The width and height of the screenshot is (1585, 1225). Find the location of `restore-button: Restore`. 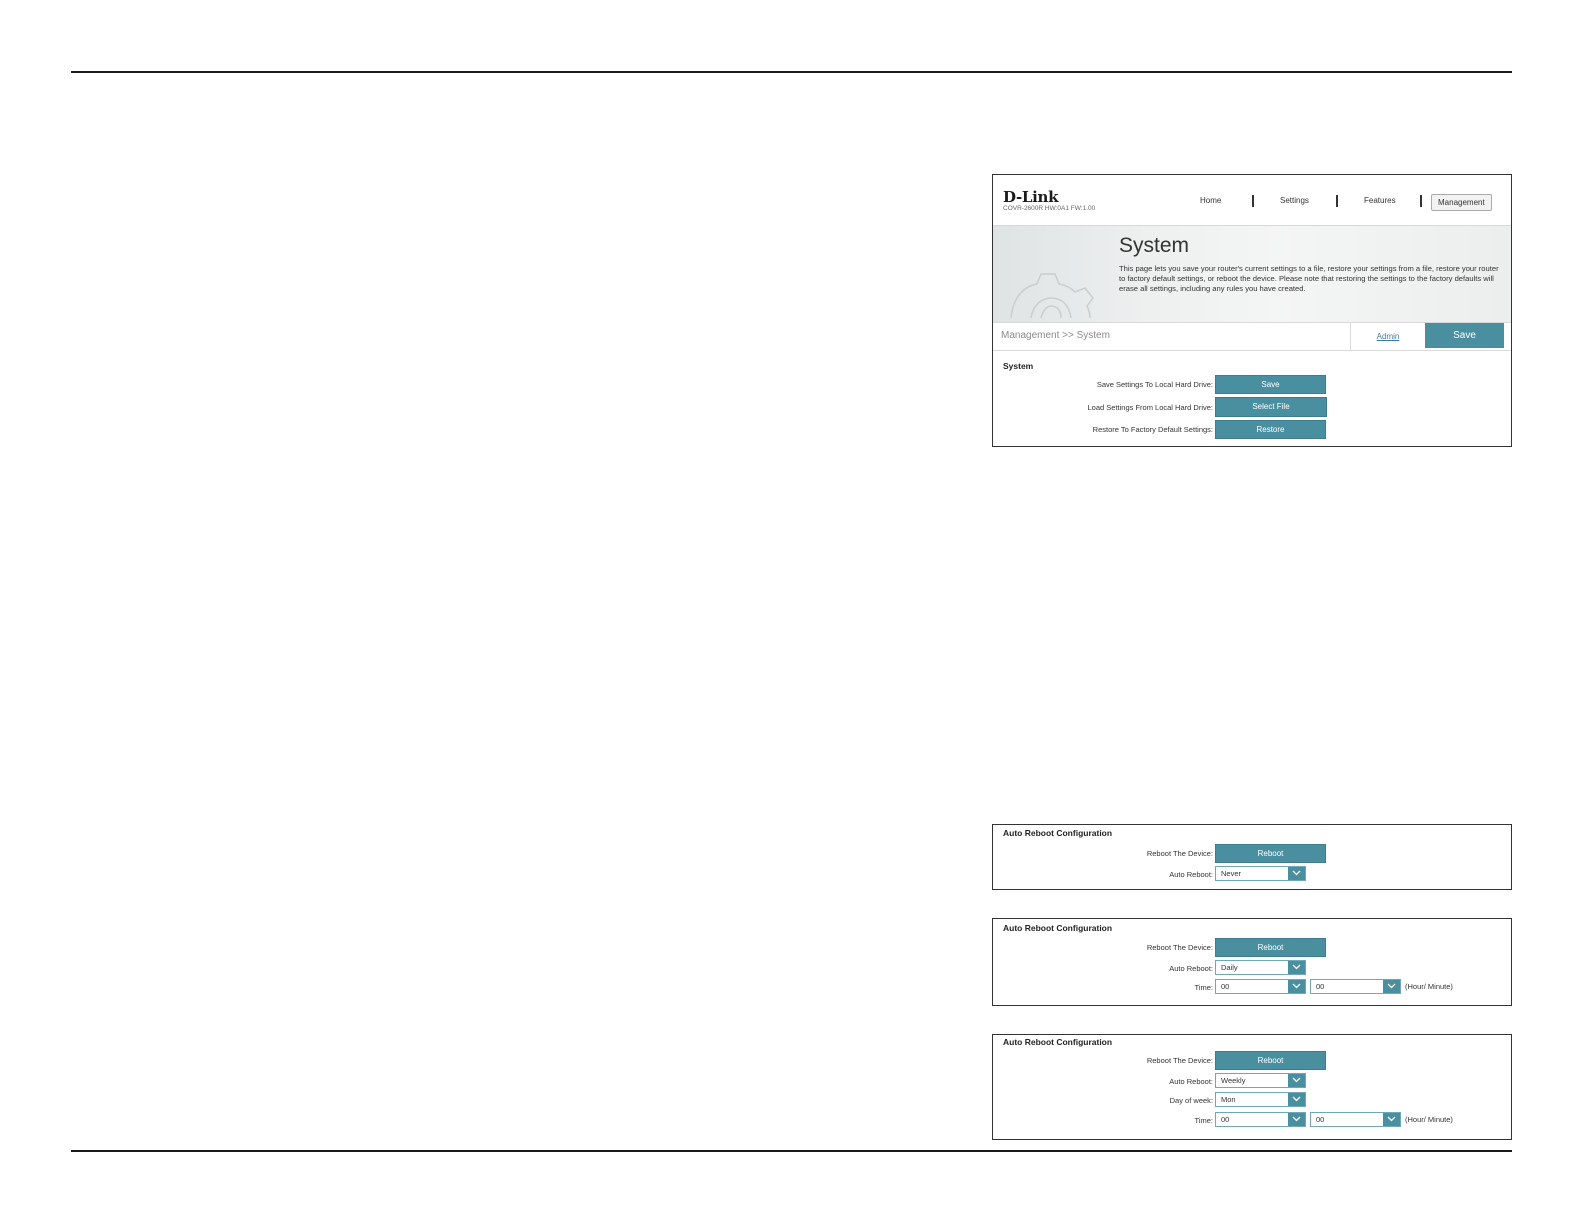

restore-button: Restore is located at coordinates (1270, 429).